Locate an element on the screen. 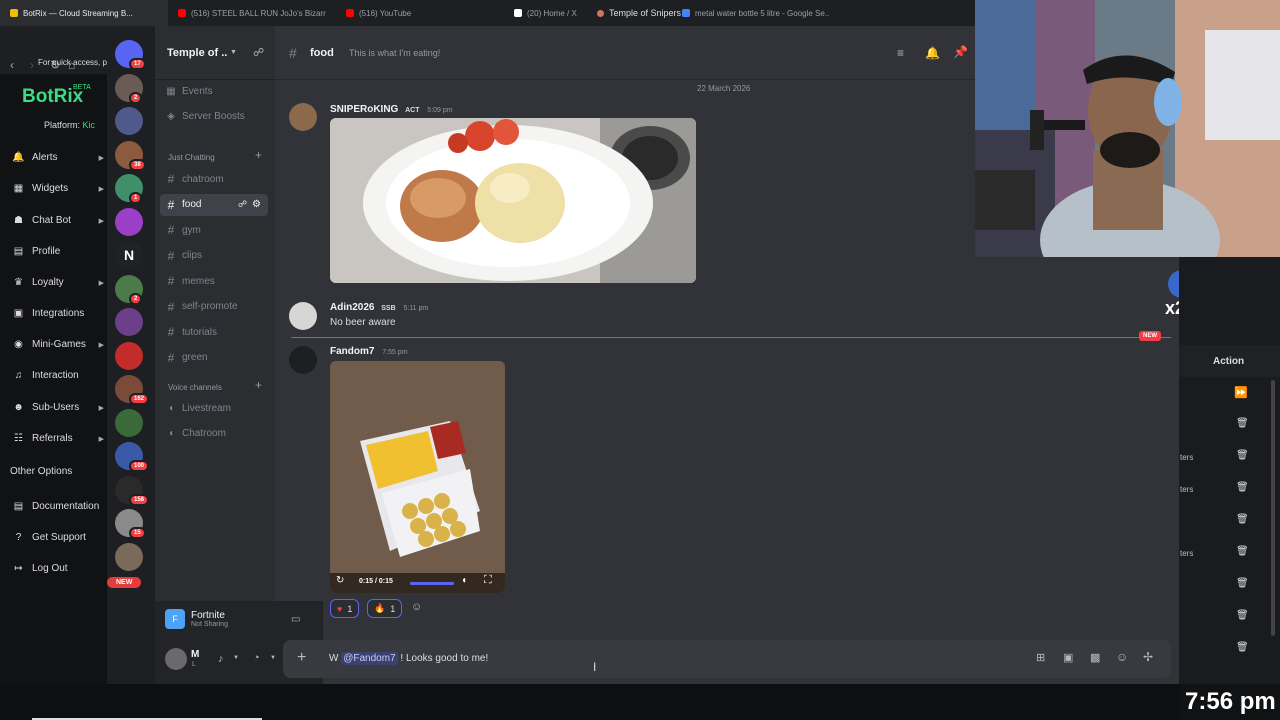 Image resolution: width=1280 pixels, height=720 pixels. channel-food: # food ☍ ⚙ is located at coordinates (214, 204).